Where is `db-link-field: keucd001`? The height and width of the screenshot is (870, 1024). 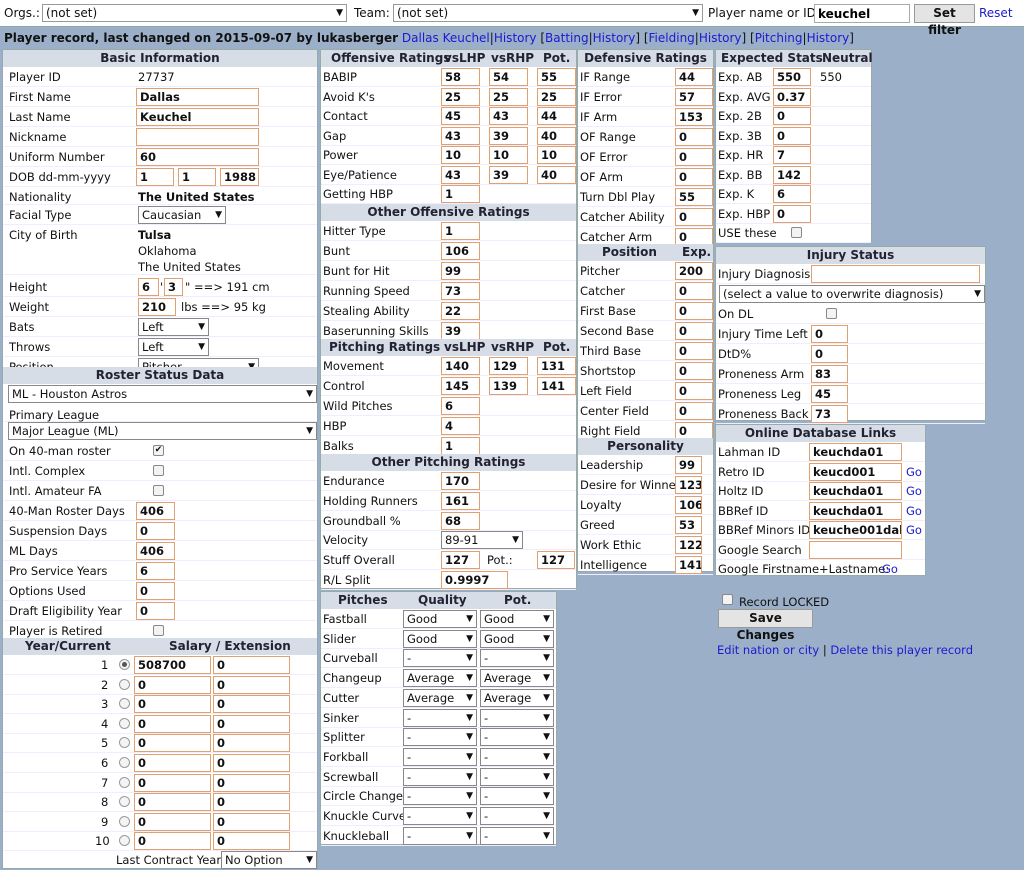
db-link-field: keucd001 is located at coordinates (855, 471).